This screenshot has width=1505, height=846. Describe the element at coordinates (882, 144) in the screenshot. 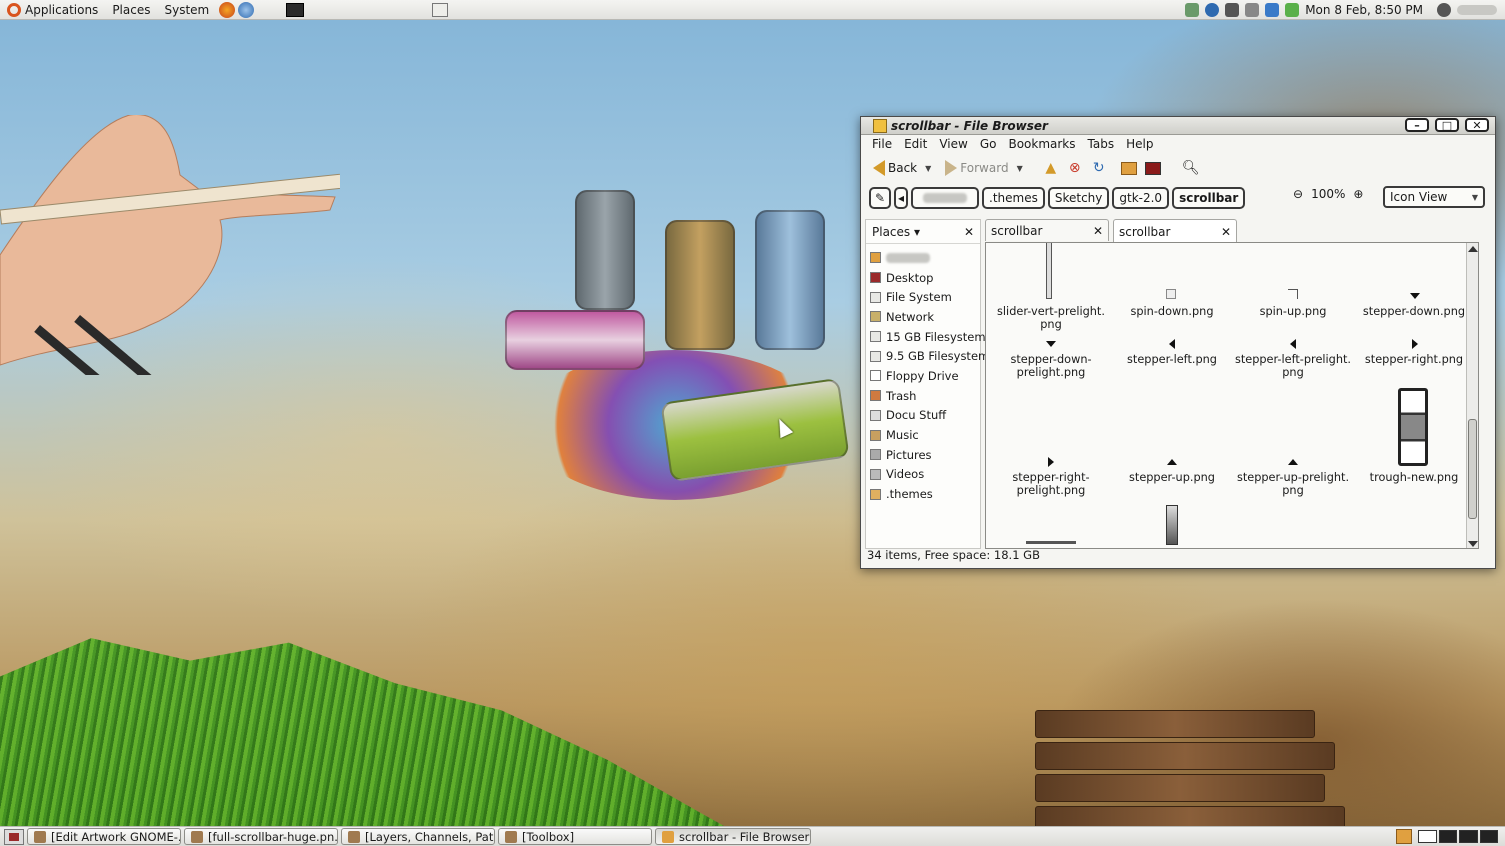

I see `menu-file: File` at that location.